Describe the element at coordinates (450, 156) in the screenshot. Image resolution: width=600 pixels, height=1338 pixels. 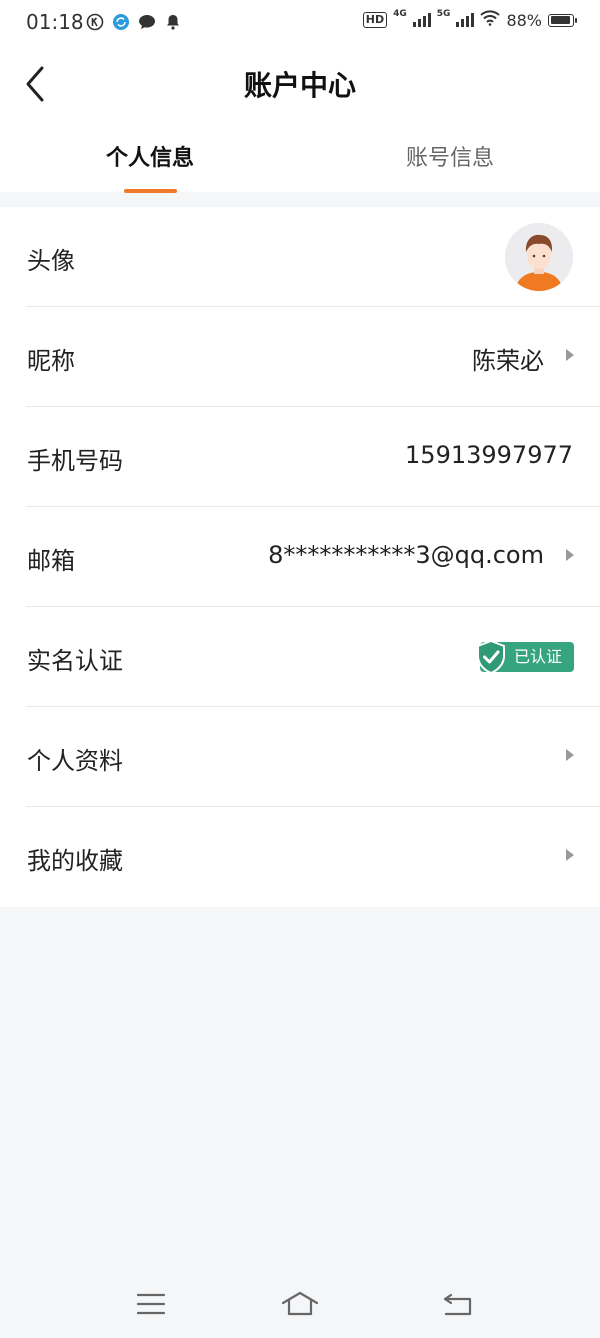
I see `tab-account-info: 账号信息` at that location.